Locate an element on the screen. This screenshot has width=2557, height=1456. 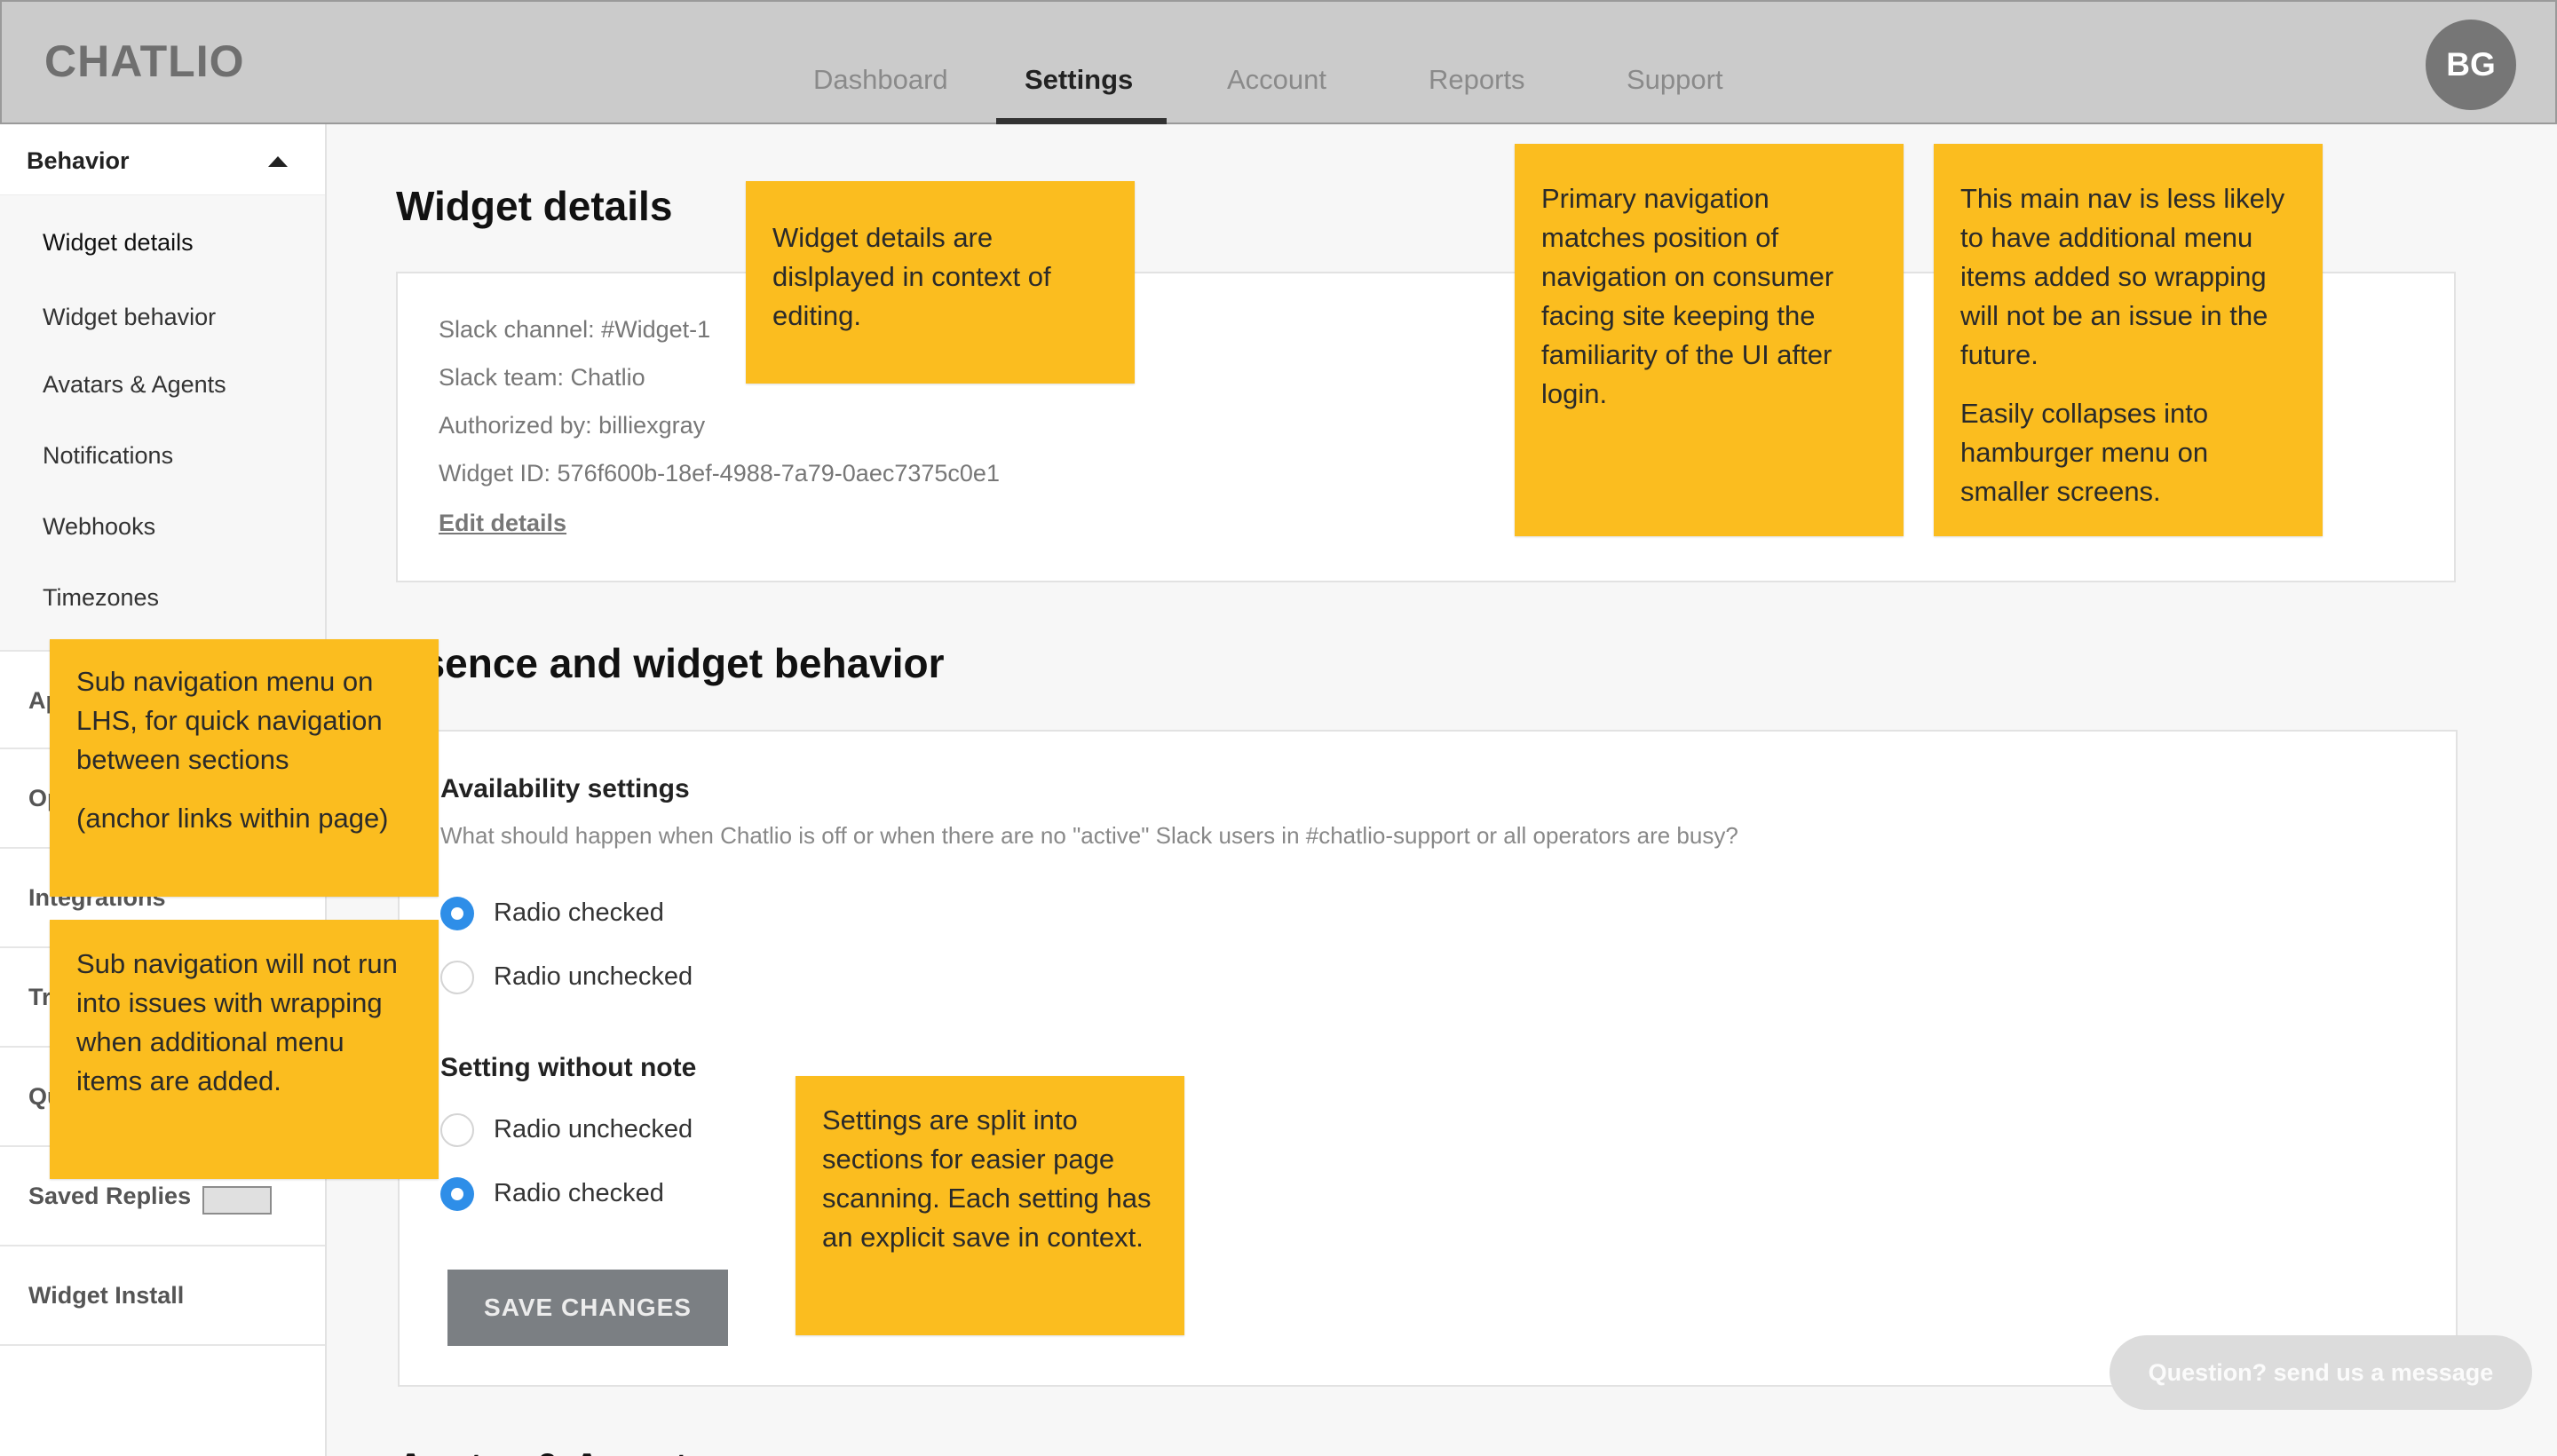
chat-launcher-button: Question? send us a message is located at coordinates (2321, 1372).